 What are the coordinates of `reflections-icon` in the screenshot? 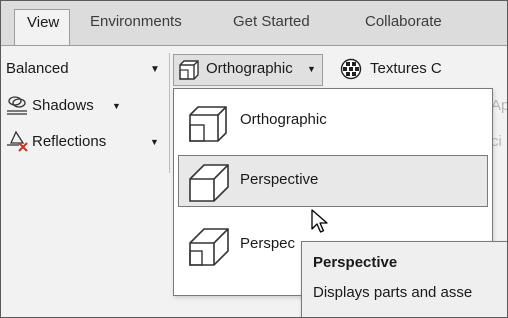 It's located at (17, 141).